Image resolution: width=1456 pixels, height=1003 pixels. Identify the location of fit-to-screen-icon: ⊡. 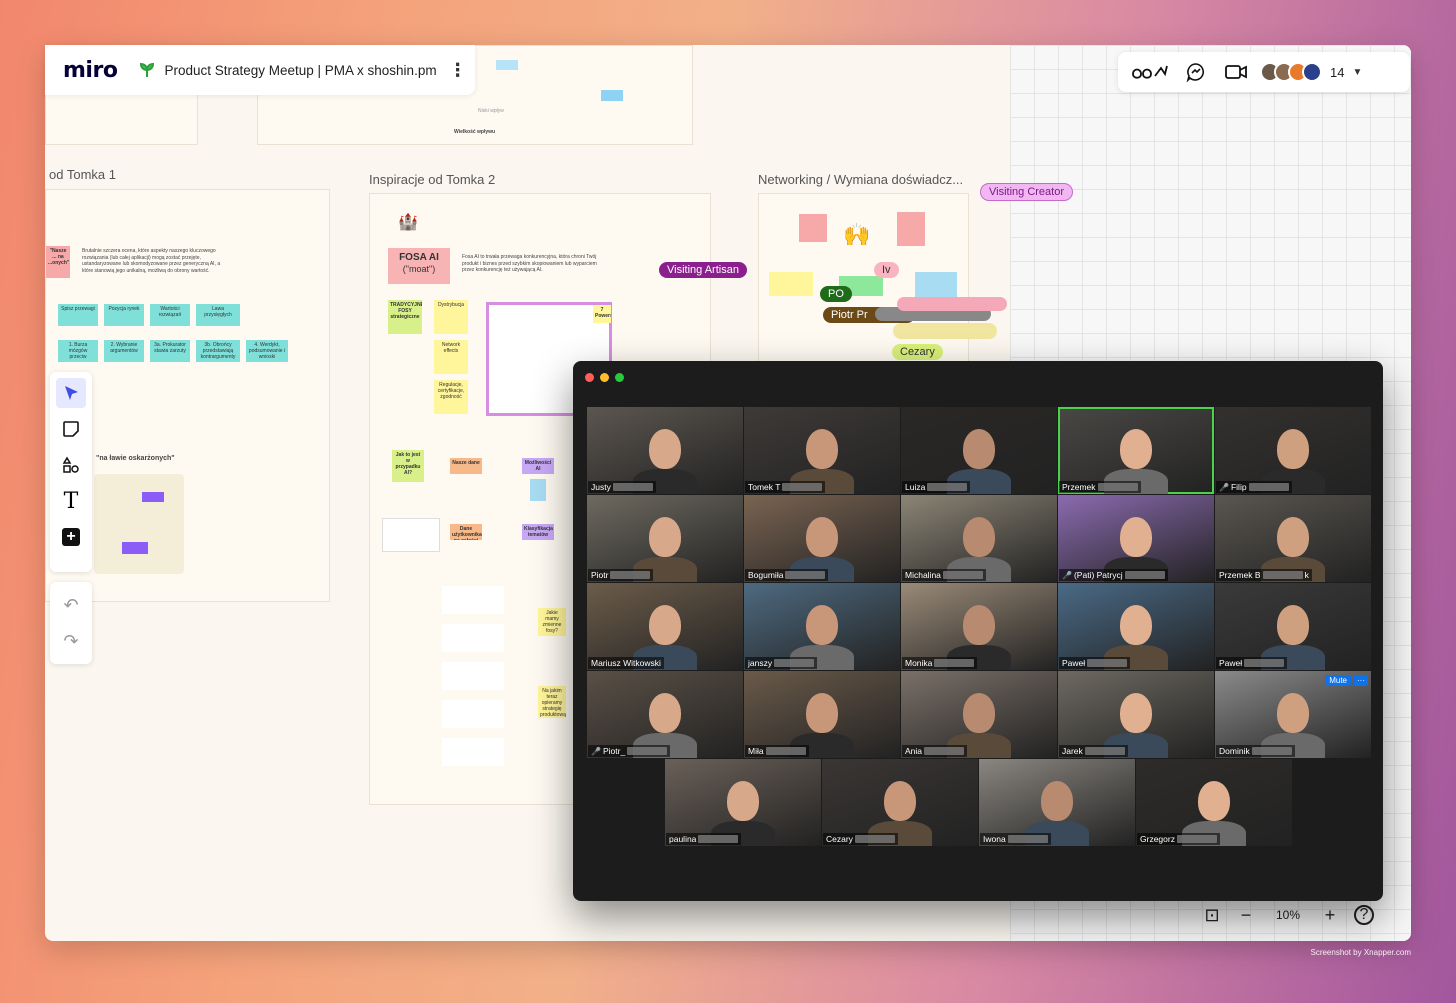
(1212, 915).